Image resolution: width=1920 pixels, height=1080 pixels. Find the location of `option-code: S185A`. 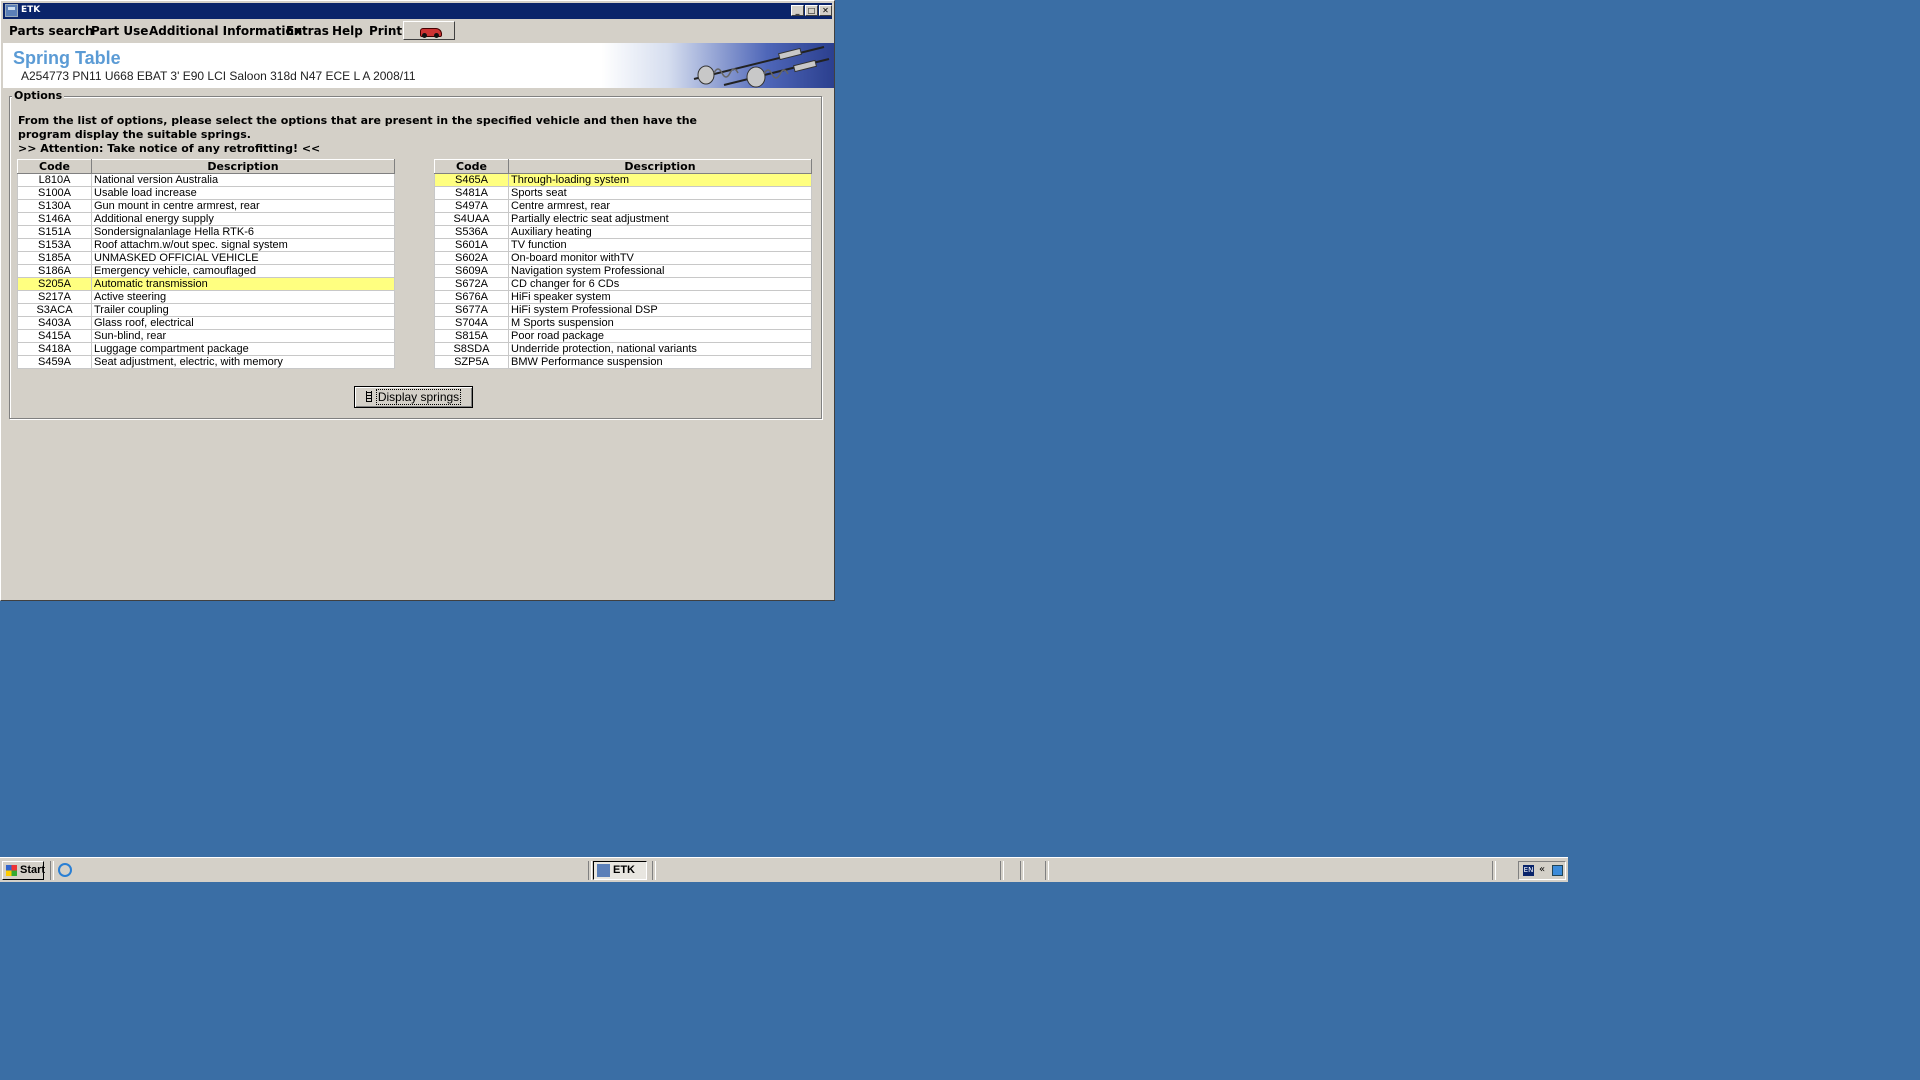

option-code: S185A is located at coordinates (54, 258).